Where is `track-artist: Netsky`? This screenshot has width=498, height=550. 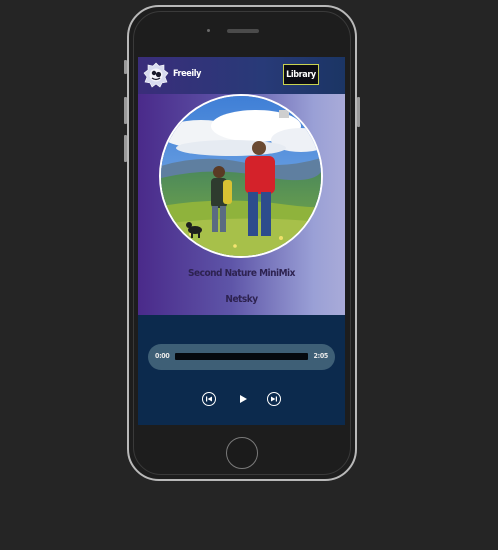
track-artist: Netsky is located at coordinates (241, 299).